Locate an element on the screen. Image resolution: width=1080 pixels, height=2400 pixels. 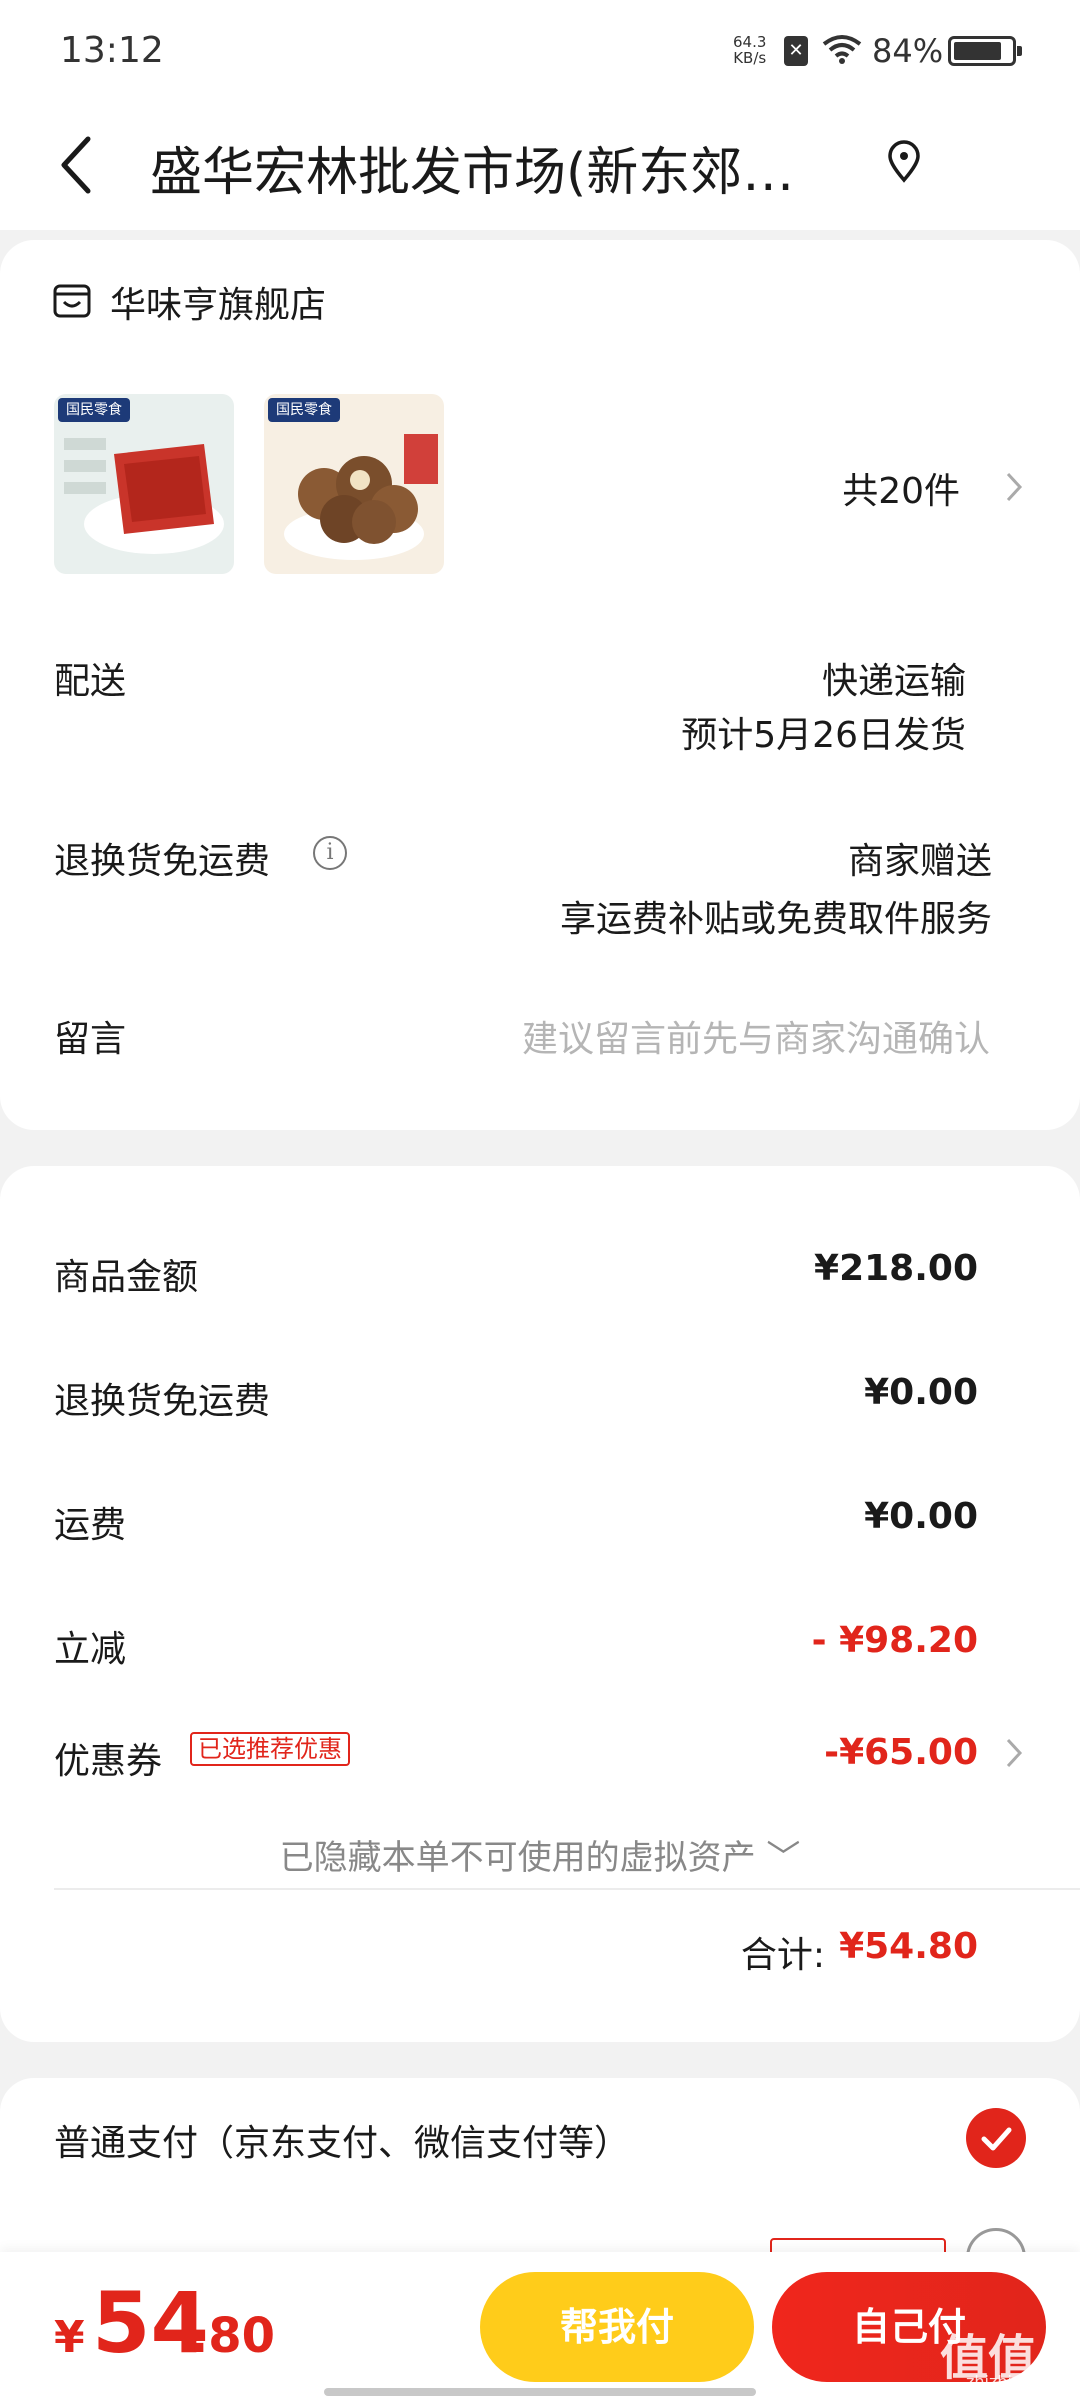
network-speed: 64.3 KB/s is located at coordinates (749, 50).